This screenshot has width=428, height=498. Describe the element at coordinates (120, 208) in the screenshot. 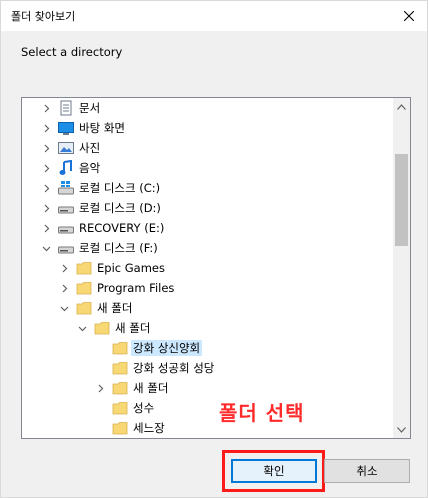

I see `tree-item-label: 로컬 디스크 (D:)` at that location.